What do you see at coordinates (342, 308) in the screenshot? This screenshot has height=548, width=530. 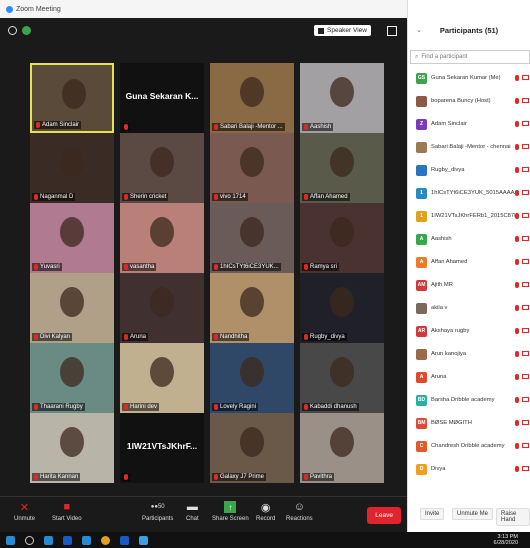 I see `video-tile: Rugby_divya` at bounding box center [342, 308].